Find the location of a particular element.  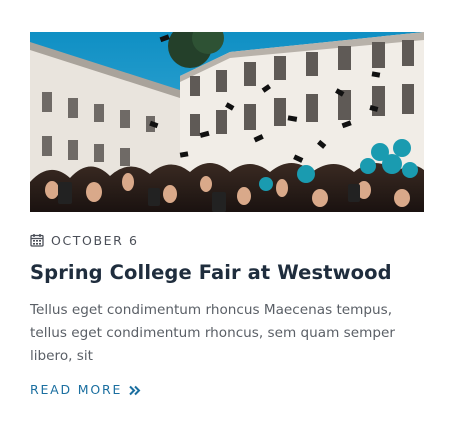

post-title: Spring College Fair at Westwood is located at coordinates (227, 273).